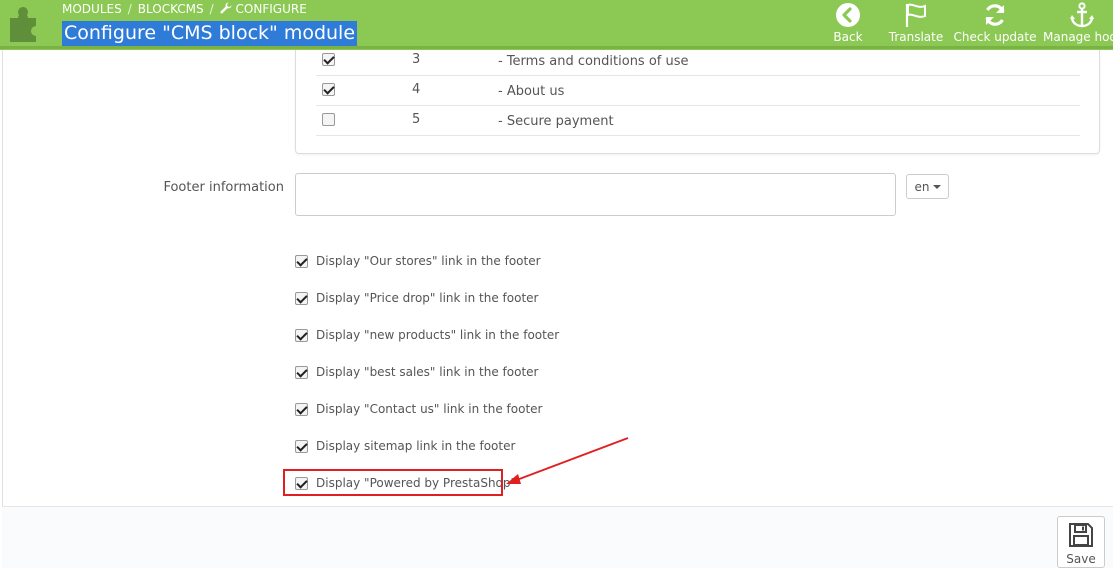  What do you see at coordinates (171, 9) in the screenshot?
I see `breadcrumb-blockcms: BLOCKCMS` at bounding box center [171, 9].